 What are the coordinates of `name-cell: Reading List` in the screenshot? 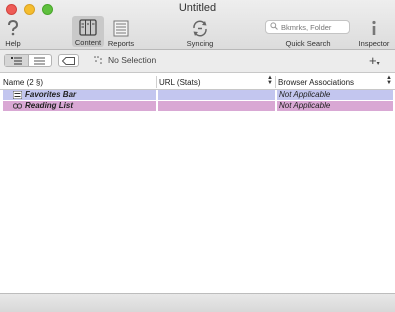 It's located at (79, 106).